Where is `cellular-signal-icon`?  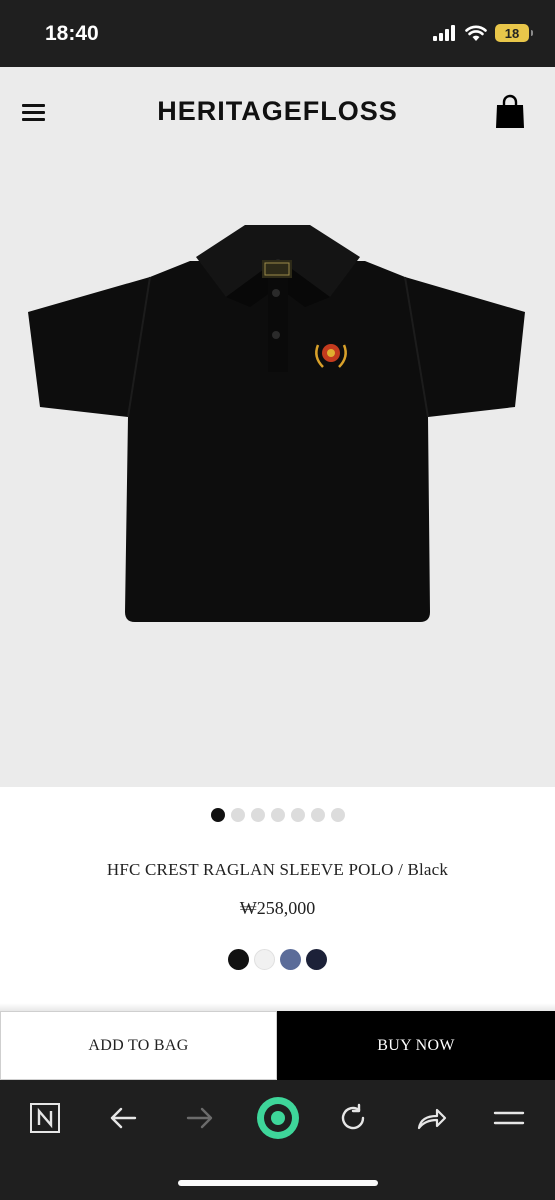 cellular-signal-icon is located at coordinates (444, 33).